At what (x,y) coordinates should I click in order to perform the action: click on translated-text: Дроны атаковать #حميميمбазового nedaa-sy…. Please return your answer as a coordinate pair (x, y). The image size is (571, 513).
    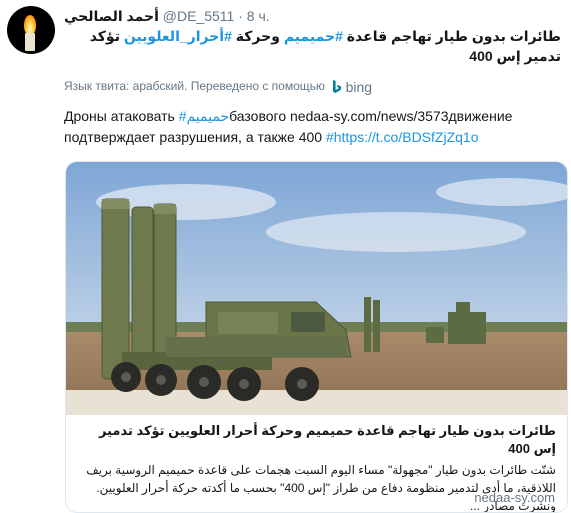
    Looking at the image, I should click on (314, 127).